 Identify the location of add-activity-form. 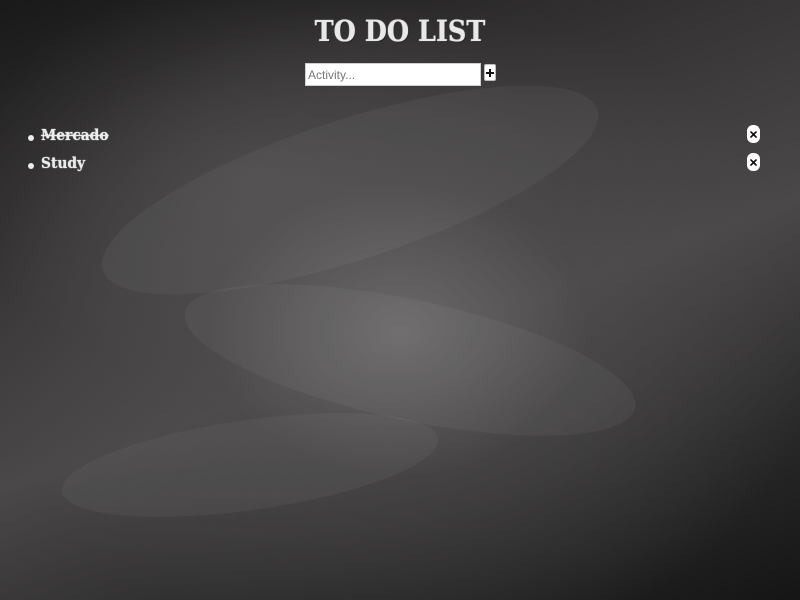
(400, 74).